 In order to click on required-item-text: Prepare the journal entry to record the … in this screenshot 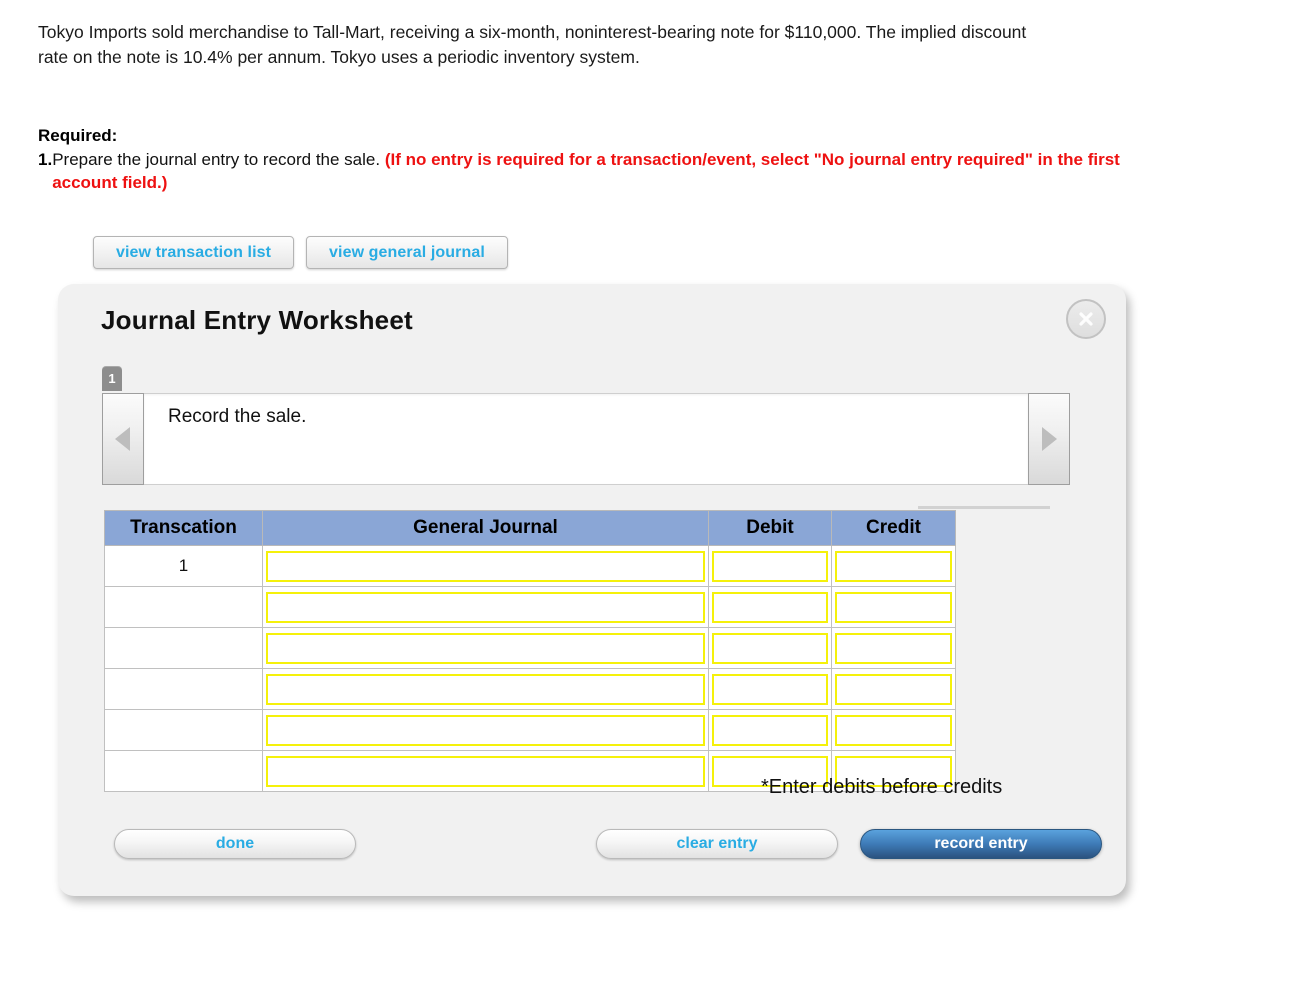, I will do `click(218, 159)`.